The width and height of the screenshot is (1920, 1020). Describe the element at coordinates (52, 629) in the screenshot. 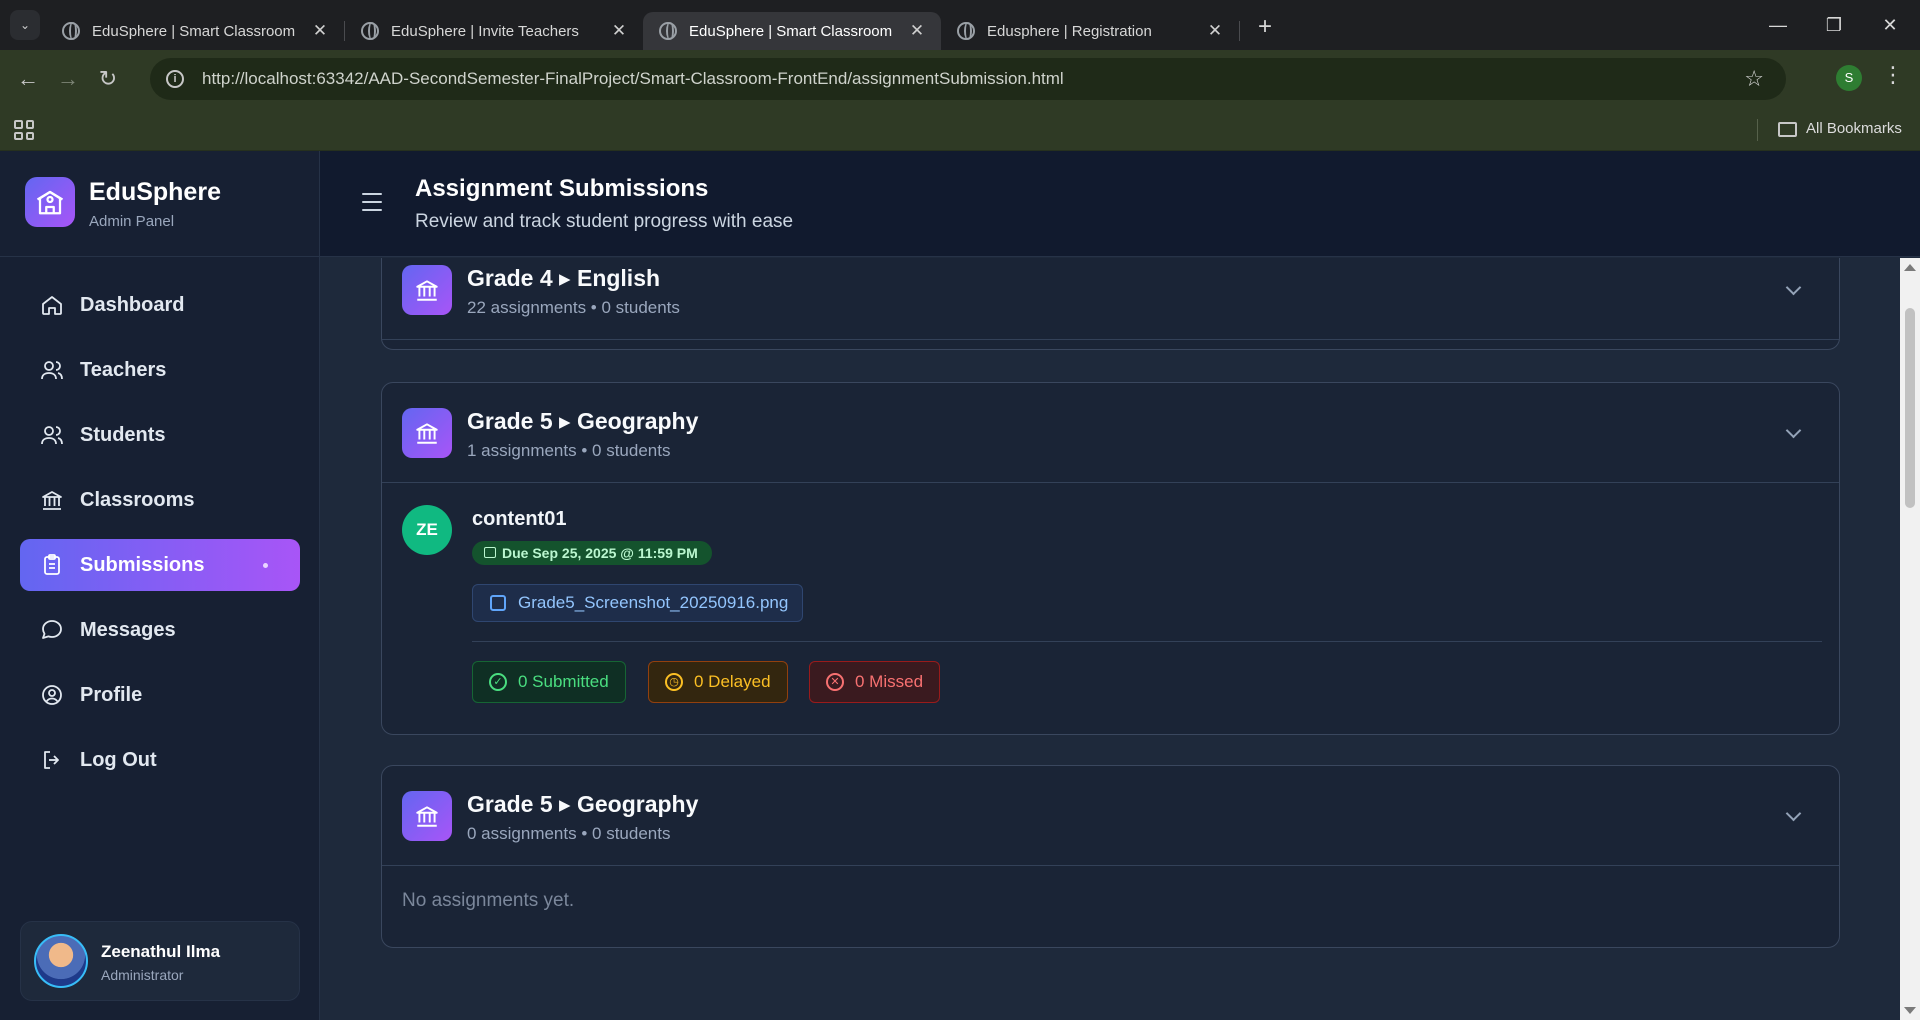

I see `chat-icon` at that location.